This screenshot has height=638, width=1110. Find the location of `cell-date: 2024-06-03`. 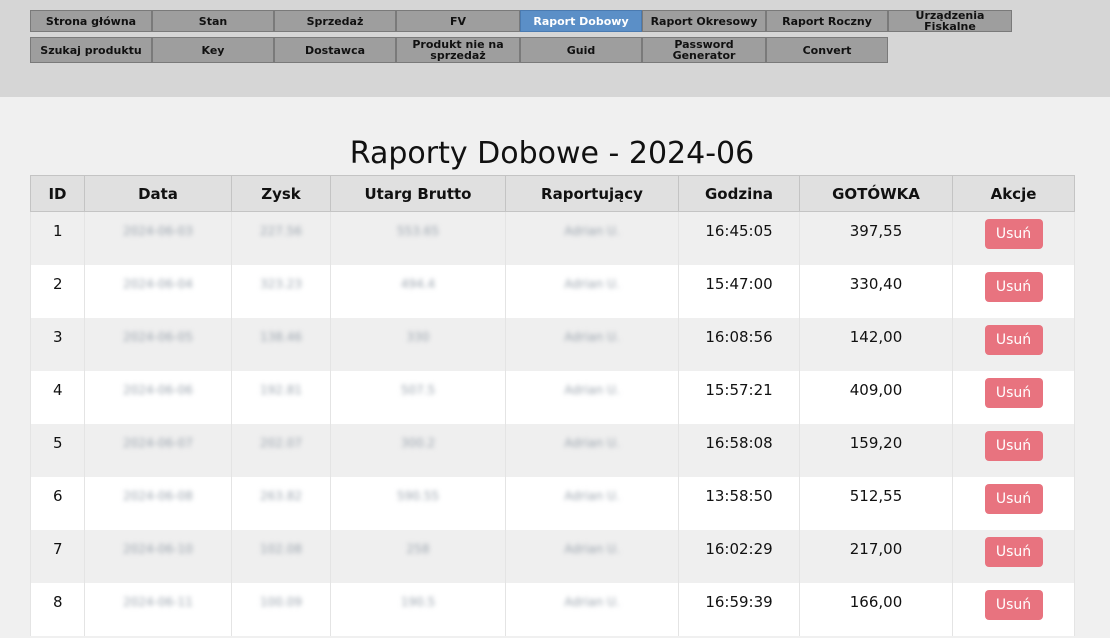

cell-date: 2024-06-03 is located at coordinates (158, 231).